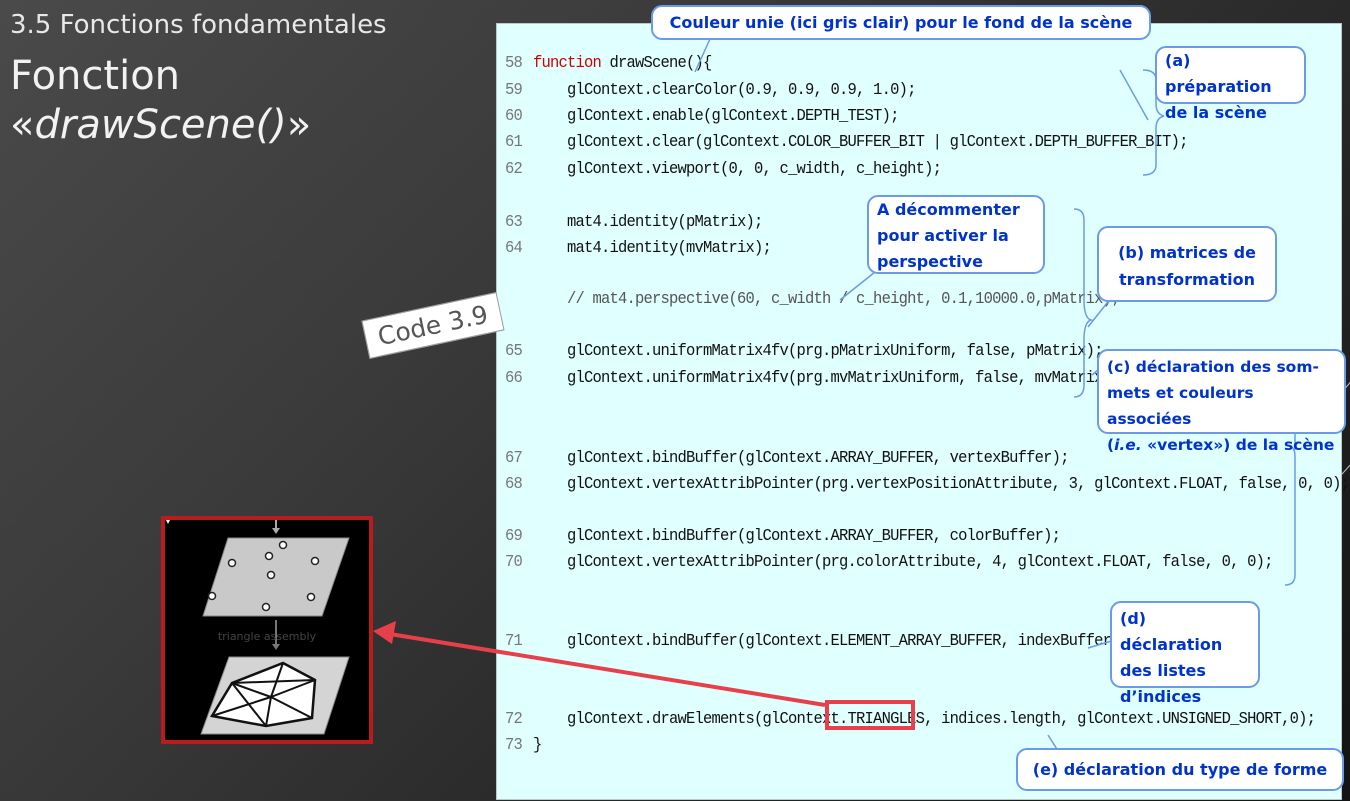 This screenshot has height=801, width=1350. Describe the element at coordinates (702, 55) in the screenshot. I see `pointer-background` at that location.